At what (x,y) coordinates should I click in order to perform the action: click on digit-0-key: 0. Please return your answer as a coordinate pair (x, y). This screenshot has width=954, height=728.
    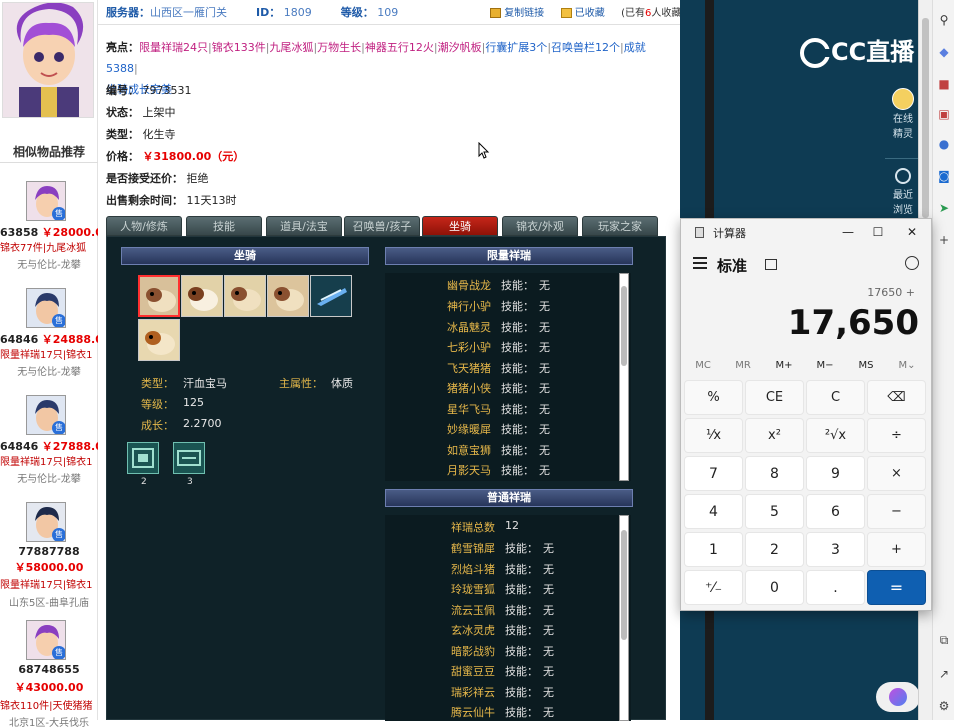
    Looking at the image, I should click on (774, 587).